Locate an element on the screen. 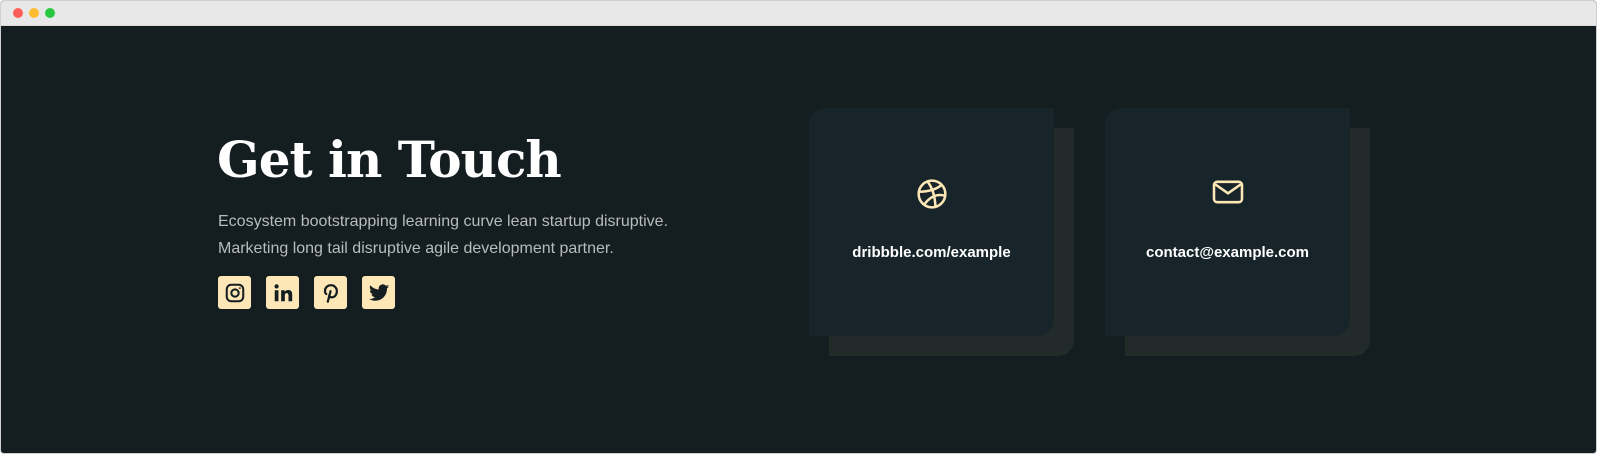  window-titlebar is located at coordinates (798, 13).